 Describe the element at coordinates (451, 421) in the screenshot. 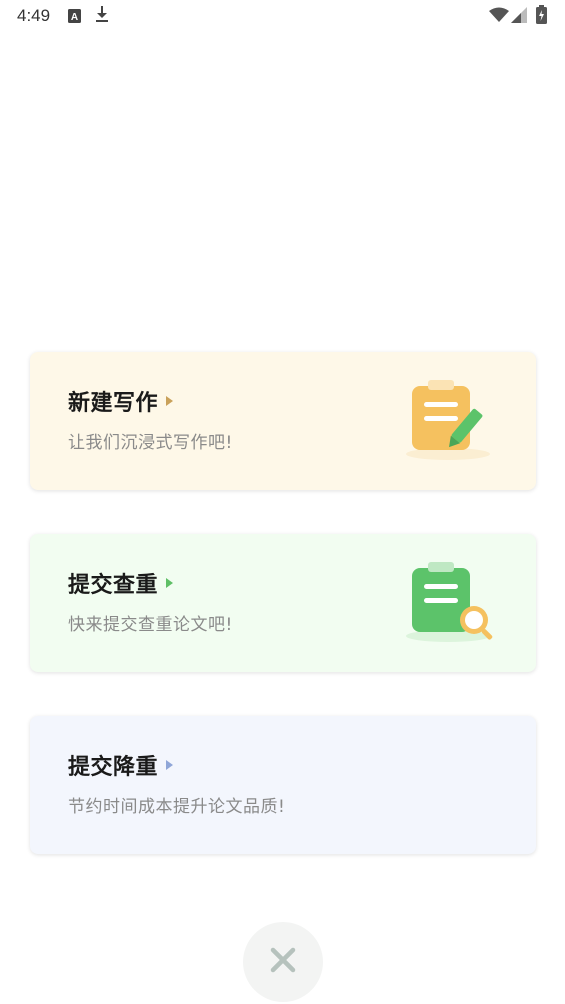

I see `clipboard-pencil-icon` at that location.